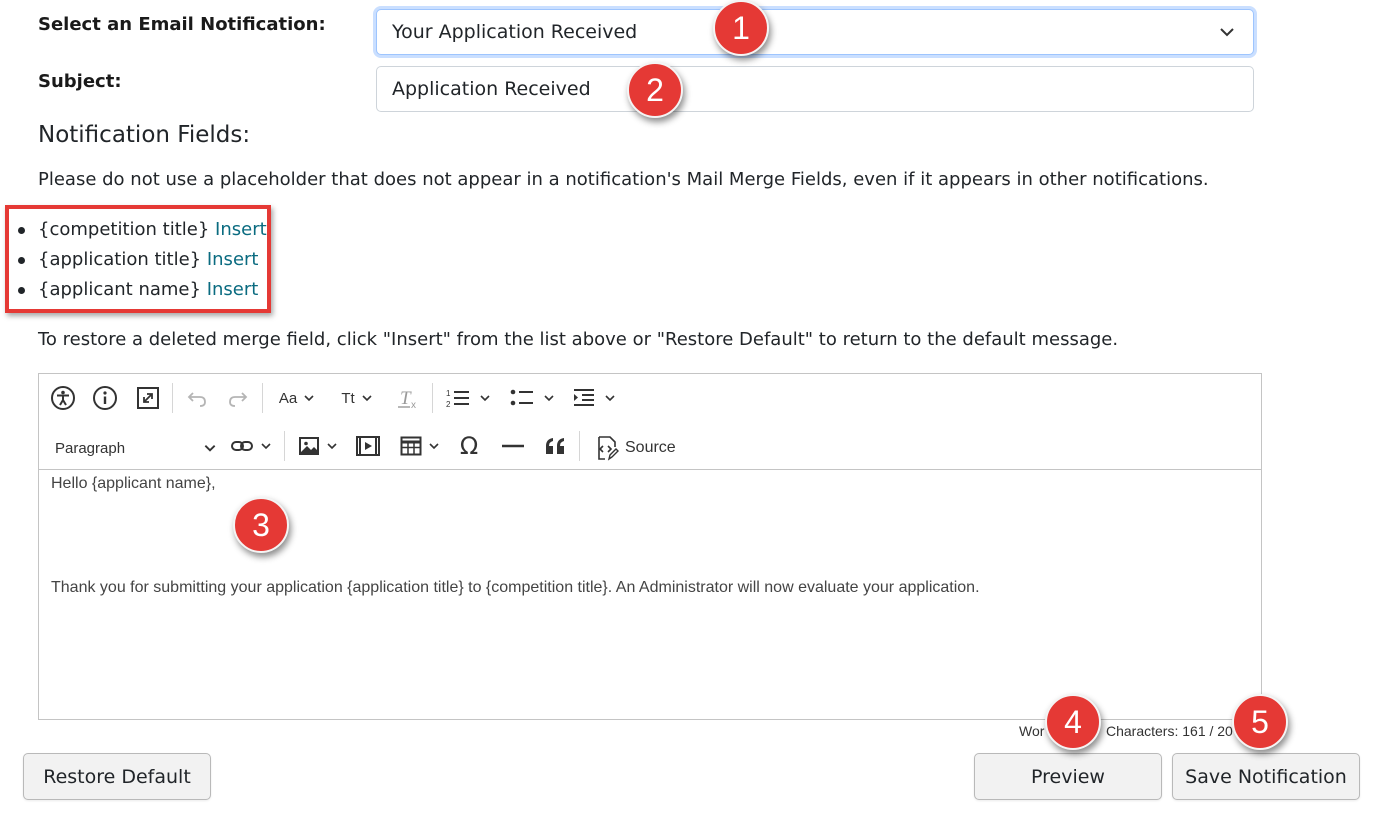 This screenshot has width=1395, height=817. Describe the element at coordinates (80, 81) in the screenshot. I see `subject-label: Subject:` at that location.